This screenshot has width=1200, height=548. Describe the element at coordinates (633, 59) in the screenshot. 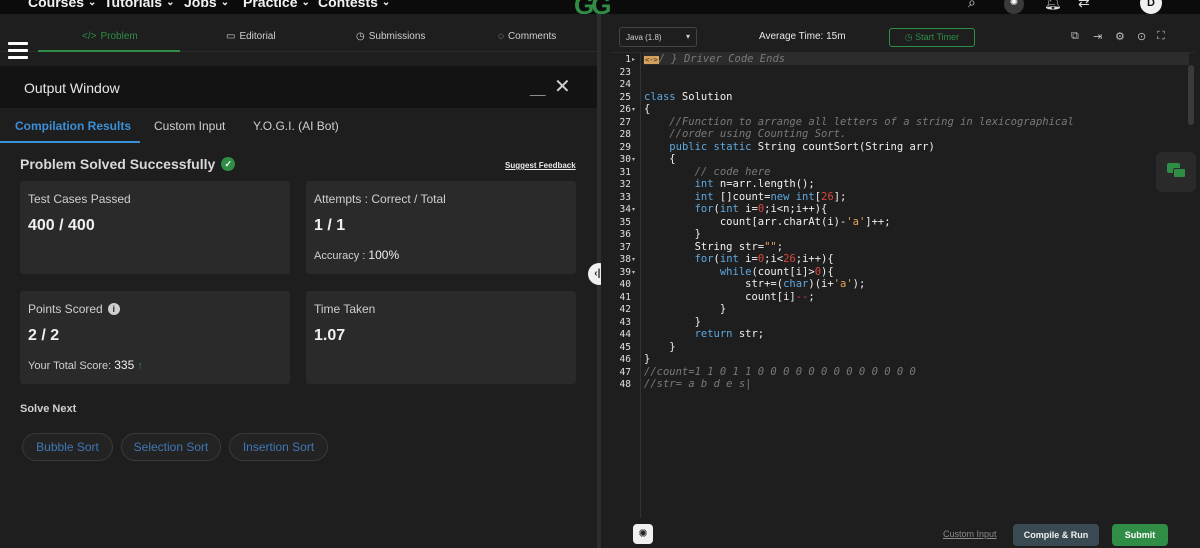

I see `fold-arrow-icon: ▸` at that location.